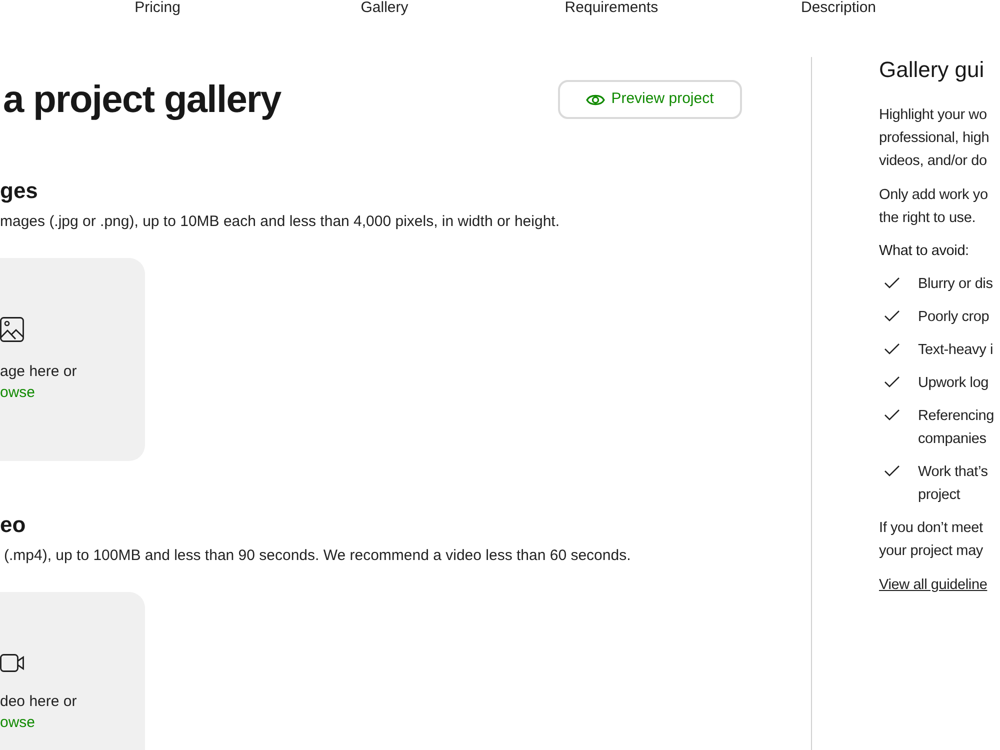 This screenshot has height=750, width=1000. I want to click on preview-button: Preview project, so click(650, 99).